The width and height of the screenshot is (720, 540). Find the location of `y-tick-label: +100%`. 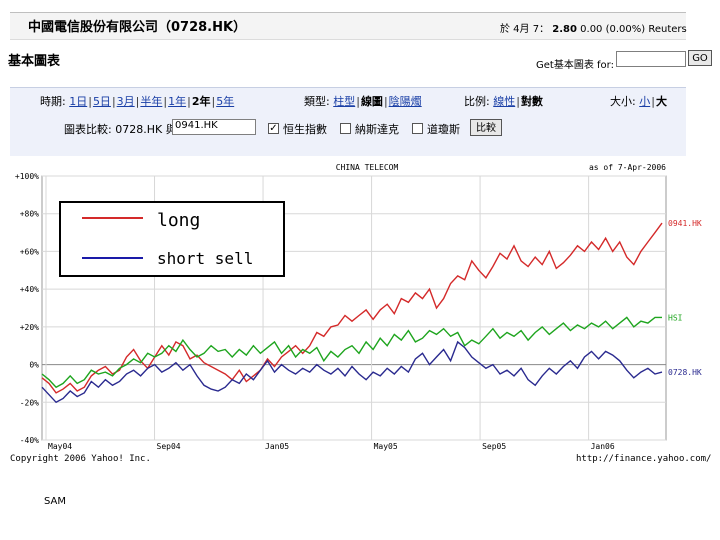

y-tick-label: +100% is located at coordinates (27, 176).